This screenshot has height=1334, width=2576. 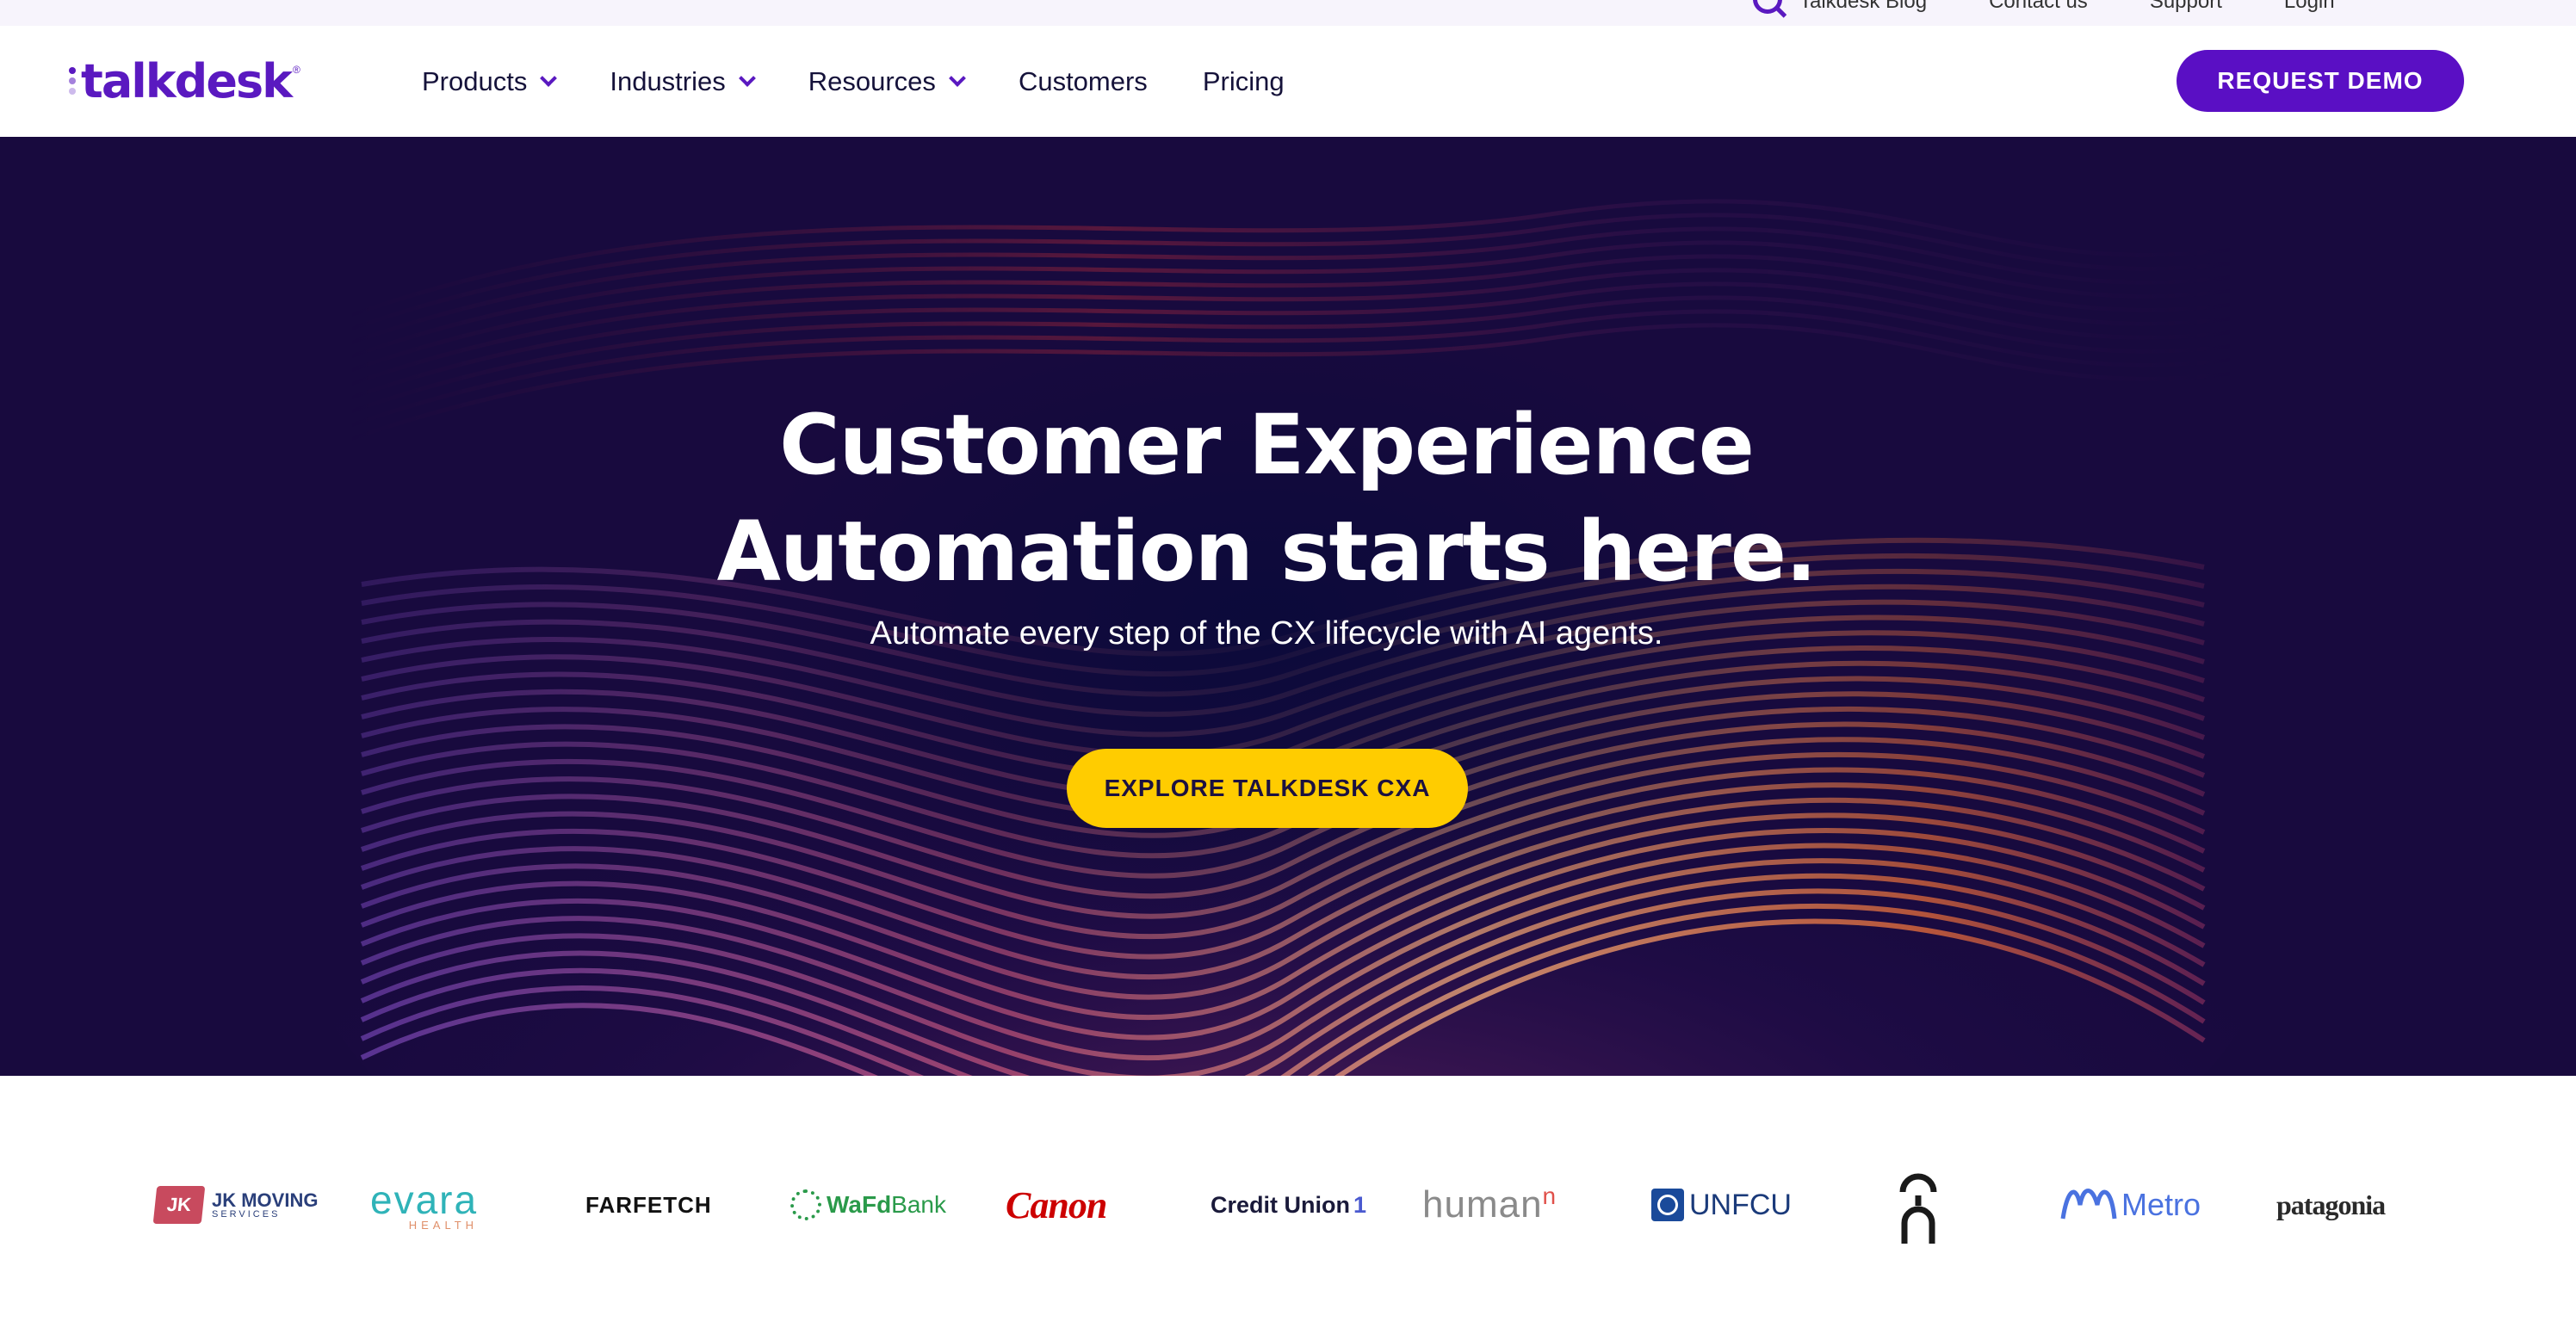 I want to click on client-name: evara, so click(x=425, y=1199).